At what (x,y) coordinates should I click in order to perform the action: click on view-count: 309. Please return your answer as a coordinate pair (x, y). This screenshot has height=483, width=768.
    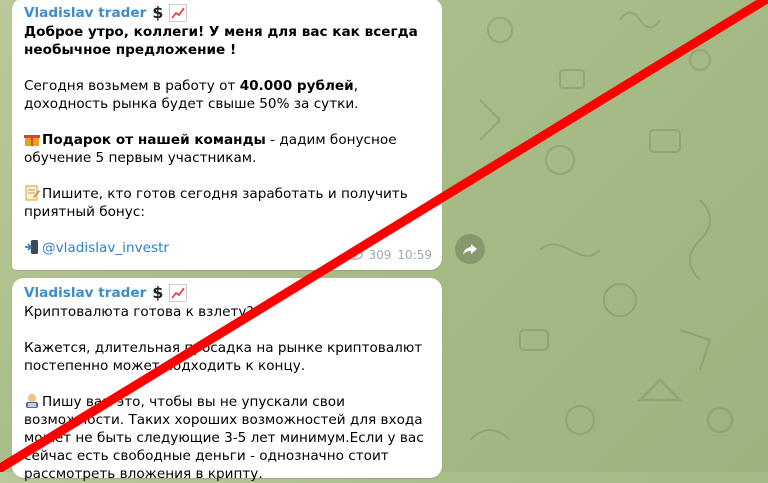
    Looking at the image, I should click on (380, 255).